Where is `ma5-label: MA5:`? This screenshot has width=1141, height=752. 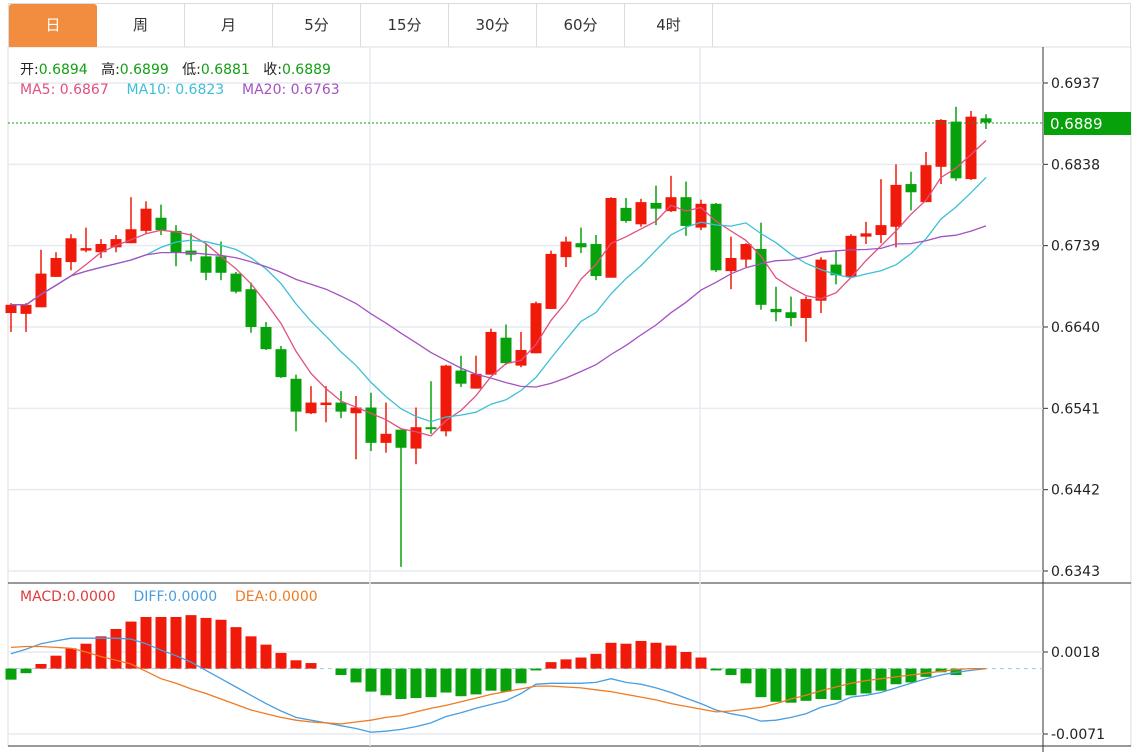 ma5-label: MA5: is located at coordinates (40, 90).